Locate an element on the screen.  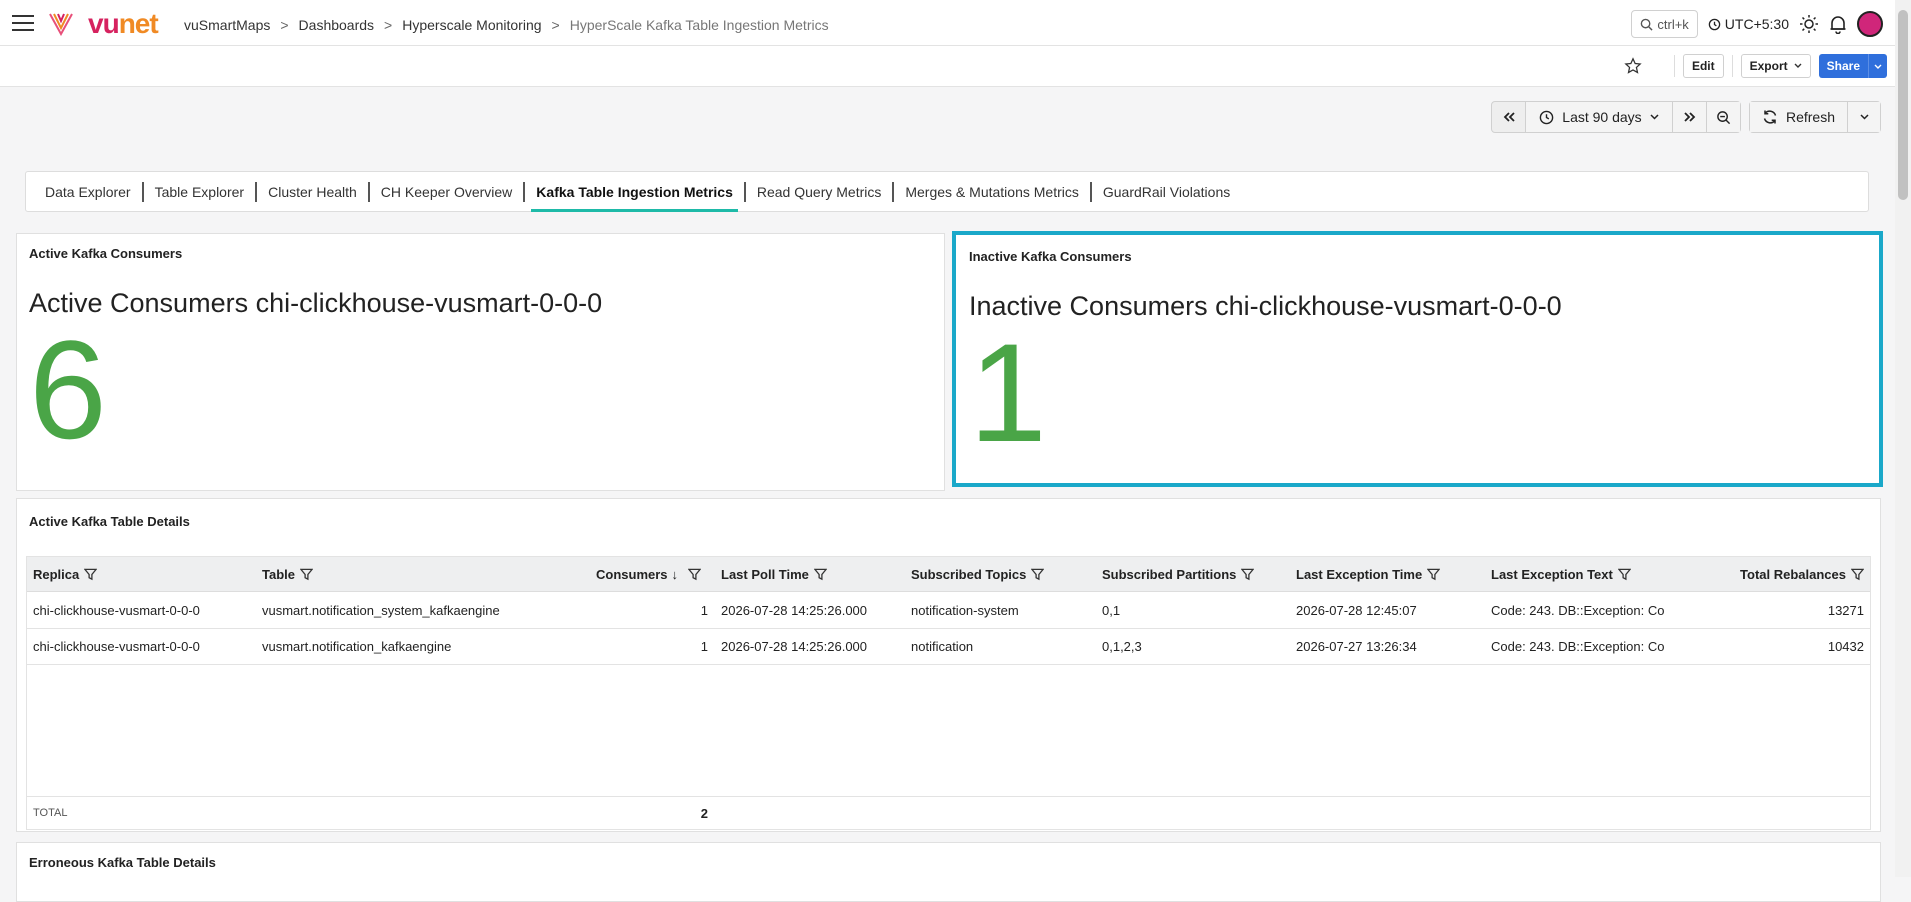
cell-subscribed-topics: notification is located at coordinates (942, 646).